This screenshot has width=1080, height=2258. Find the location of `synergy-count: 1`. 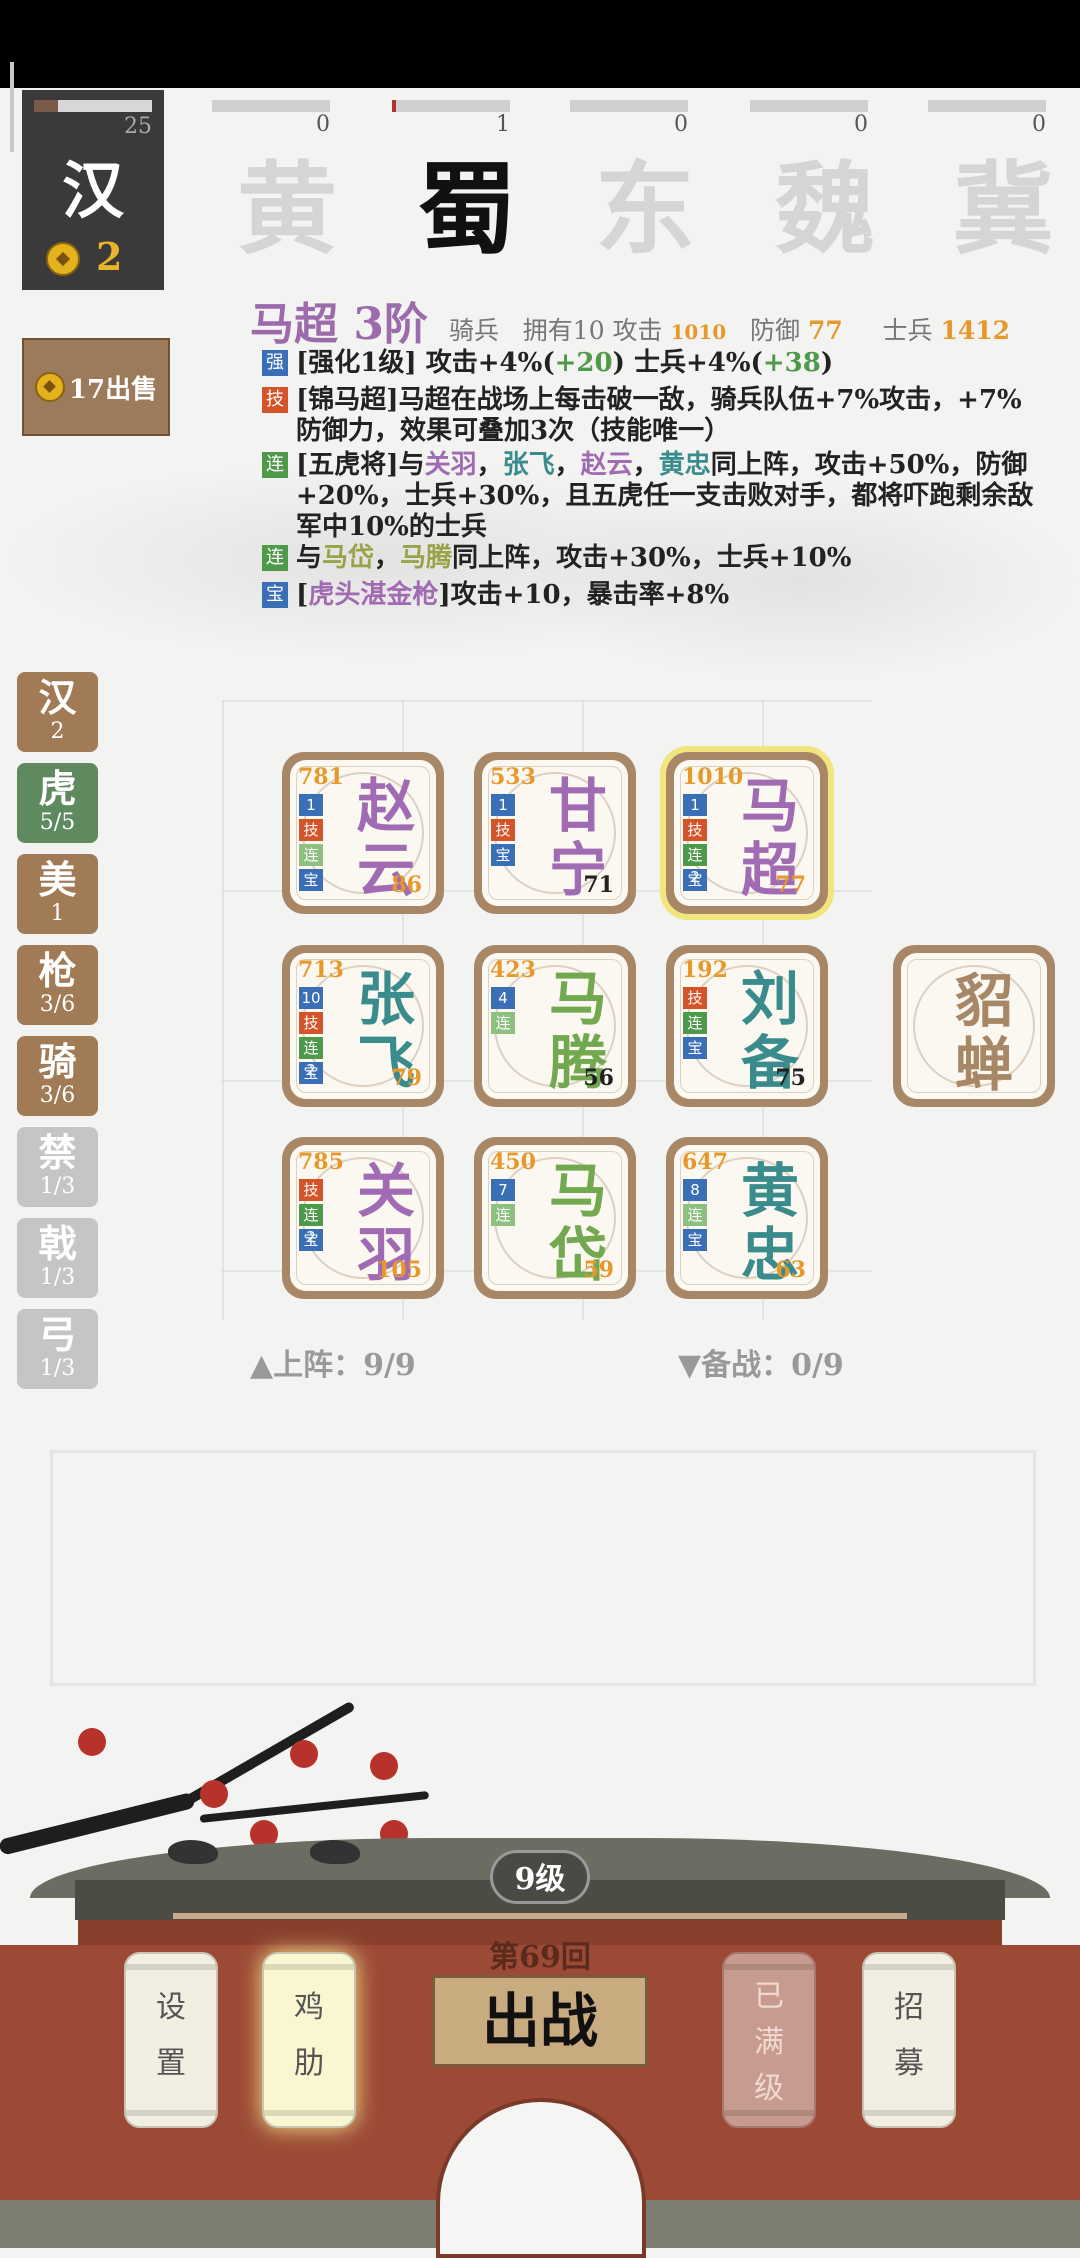

synergy-count: 1 is located at coordinates (57, 913).